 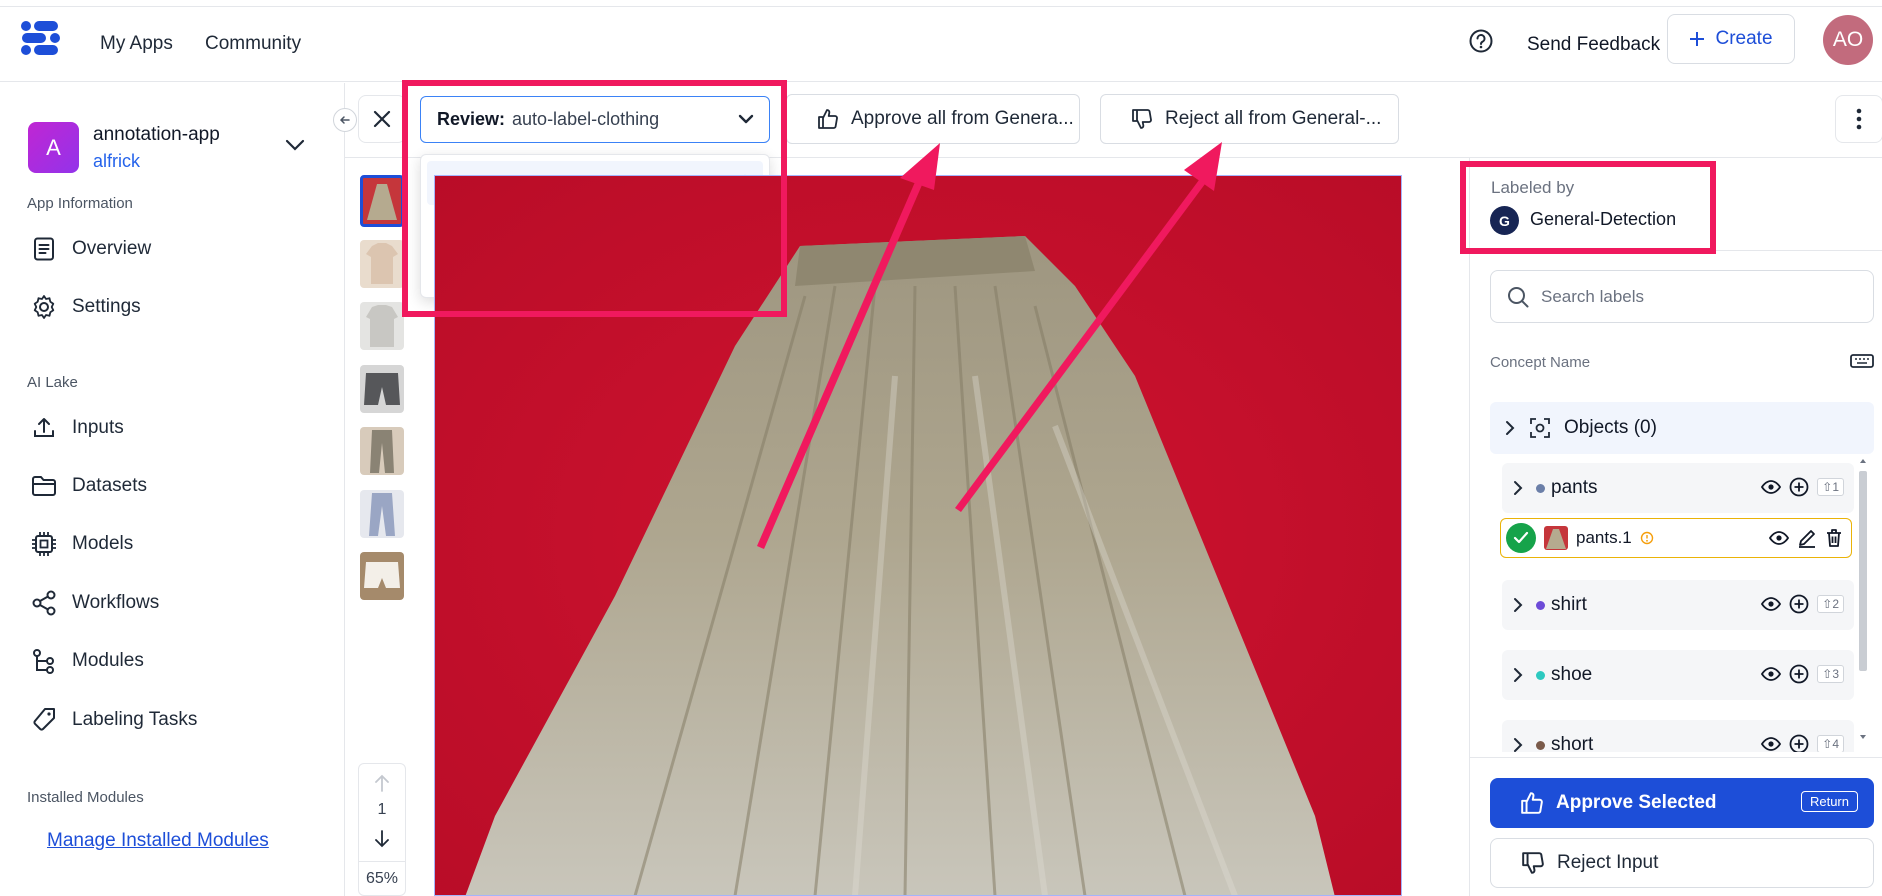 What do you see at coordinates (382, 514) in the screenshot?
I see `thumbnail-pants-blue` at bounding box center [382, 514].